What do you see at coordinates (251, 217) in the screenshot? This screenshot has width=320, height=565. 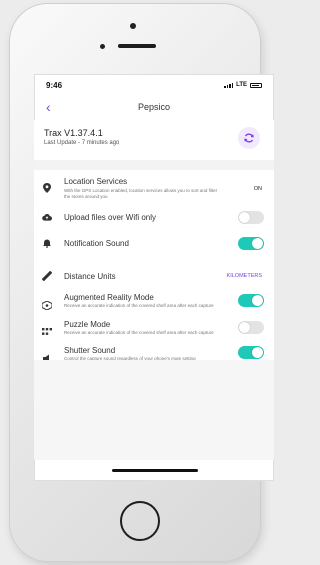 I see `wifi-only-toggle` at bounding box center [251, 217].